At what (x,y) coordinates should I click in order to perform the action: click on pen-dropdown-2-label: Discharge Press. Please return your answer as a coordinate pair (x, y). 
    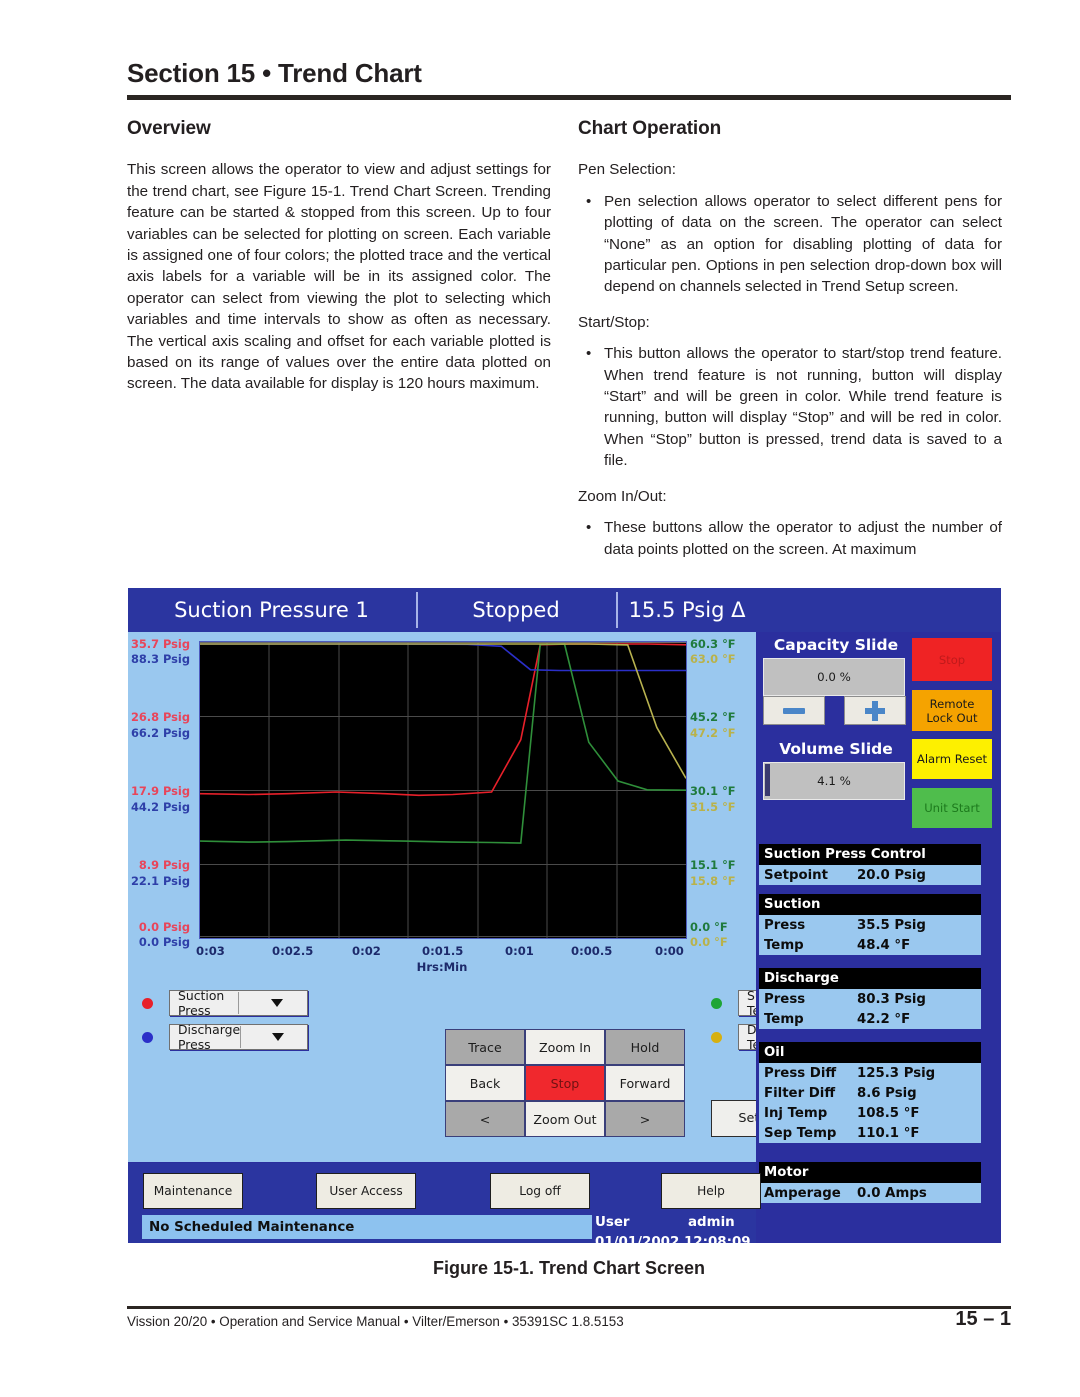
    Looking at the image, I should click on (209, 1037).